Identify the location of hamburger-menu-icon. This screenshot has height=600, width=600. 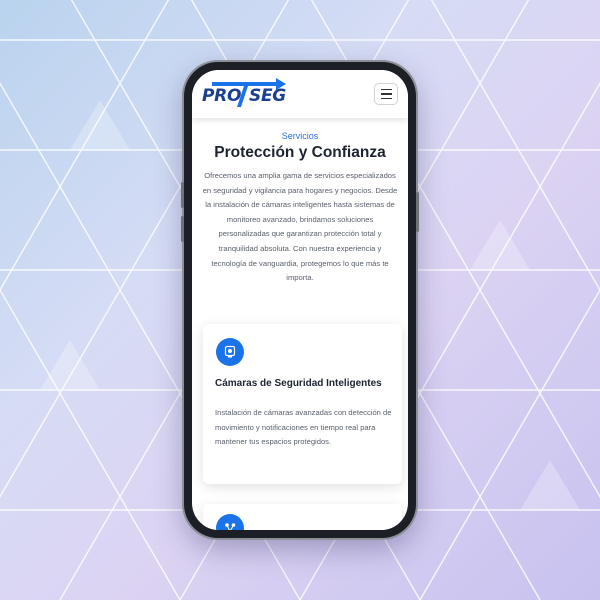
(386, 89).